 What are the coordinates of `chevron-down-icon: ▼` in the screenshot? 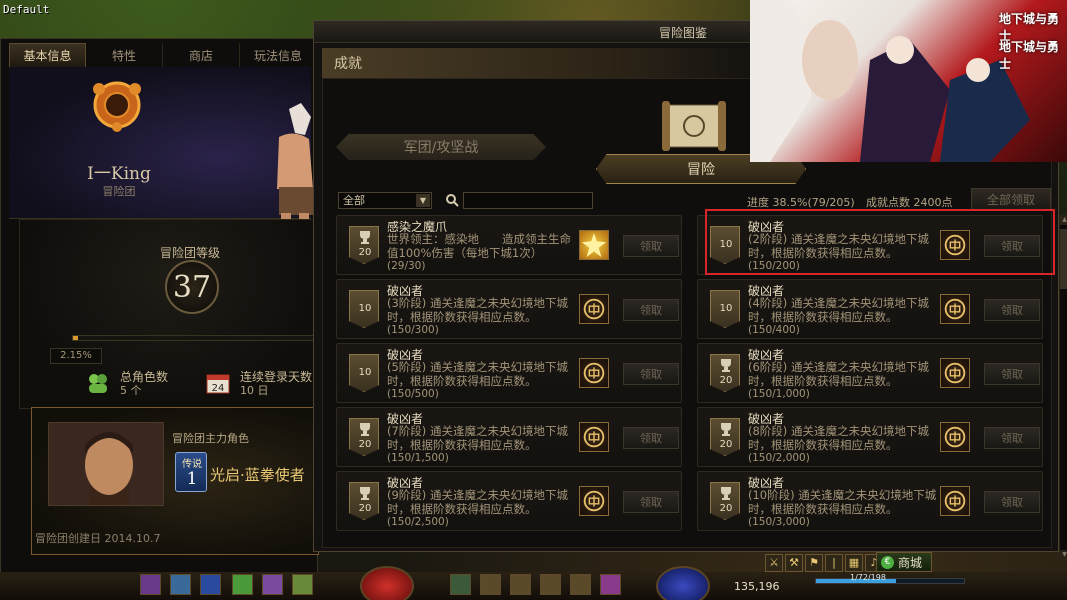 It's located at (423, 200).